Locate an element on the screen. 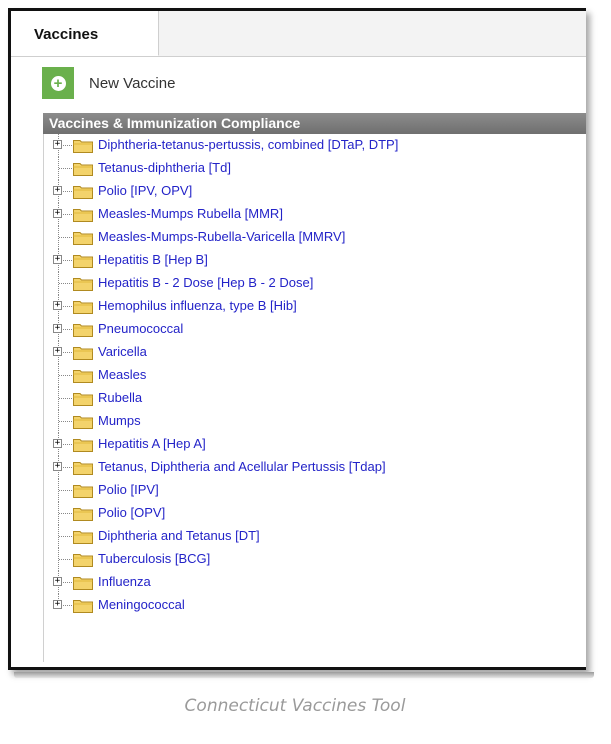  tree-item: + Hepatitis A [Hep A] is located at coordinates (315, 444).